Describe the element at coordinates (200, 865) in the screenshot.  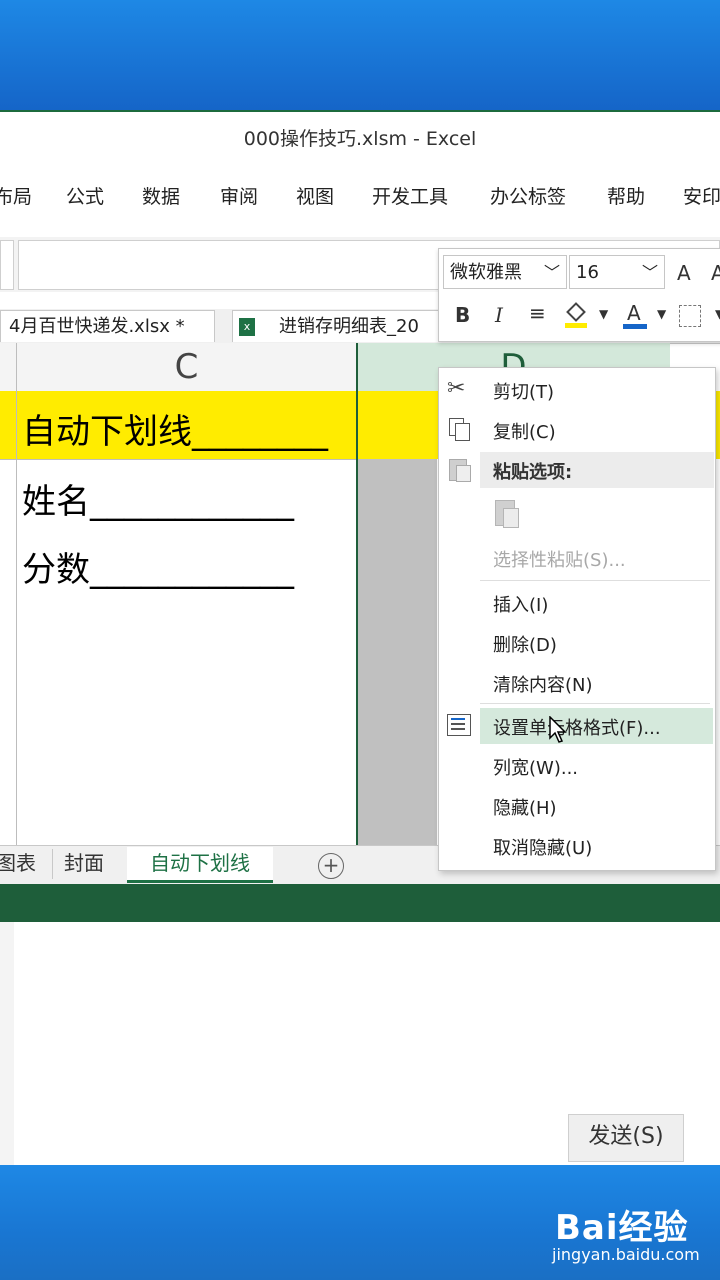
I see `sheet-tab-auto-underline: 自动下划线` at that location.